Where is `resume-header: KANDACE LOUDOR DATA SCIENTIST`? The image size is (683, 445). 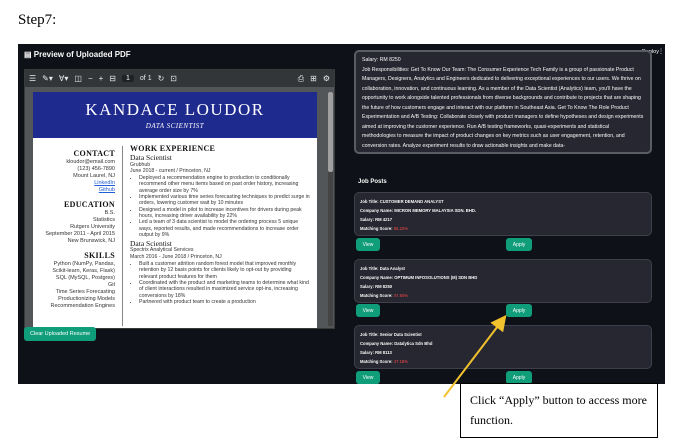
resume-header: KANDACE LOUDOR DATA SCIENTIST is located at coordinates (175, 115).